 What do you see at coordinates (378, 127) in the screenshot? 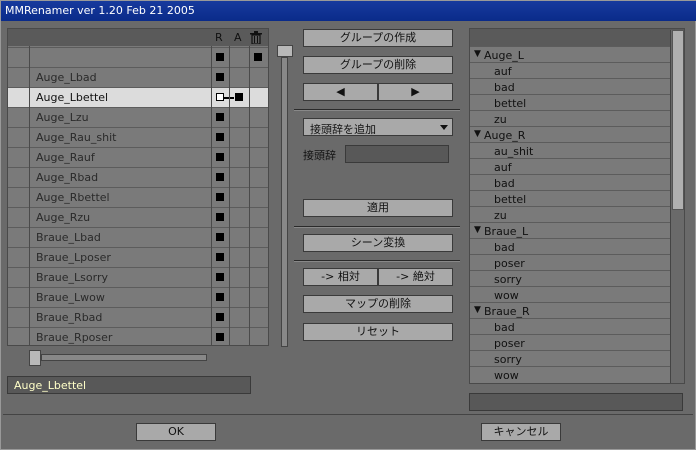
I see `prefix-dropdown: 接頭辞を追加` at bounding box center [378, 127].